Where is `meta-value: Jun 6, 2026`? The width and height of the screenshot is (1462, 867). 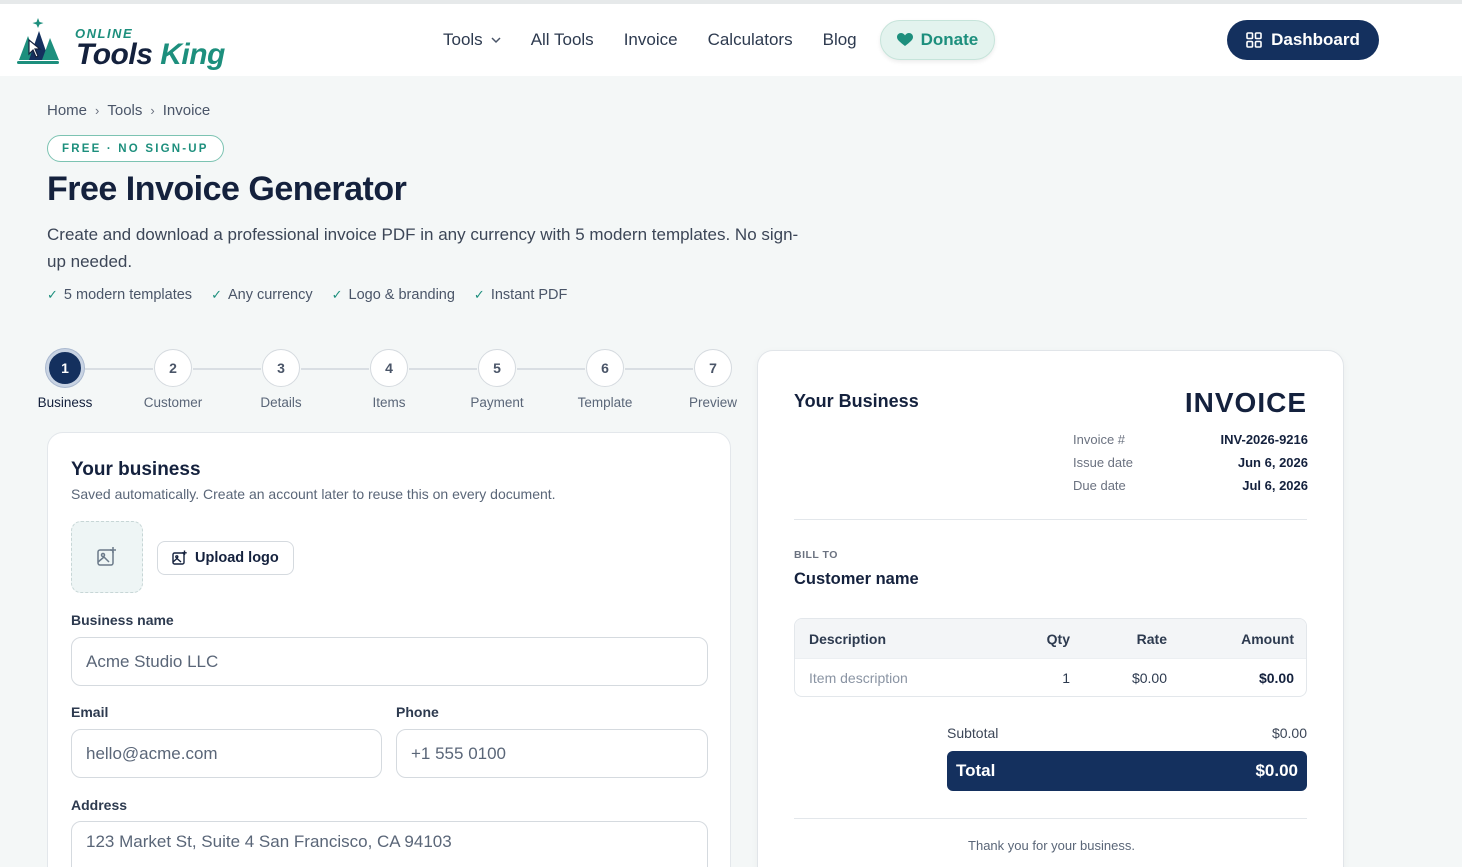 meta-value: Jun 6, 2026 is located at coordinates (1272, 462).